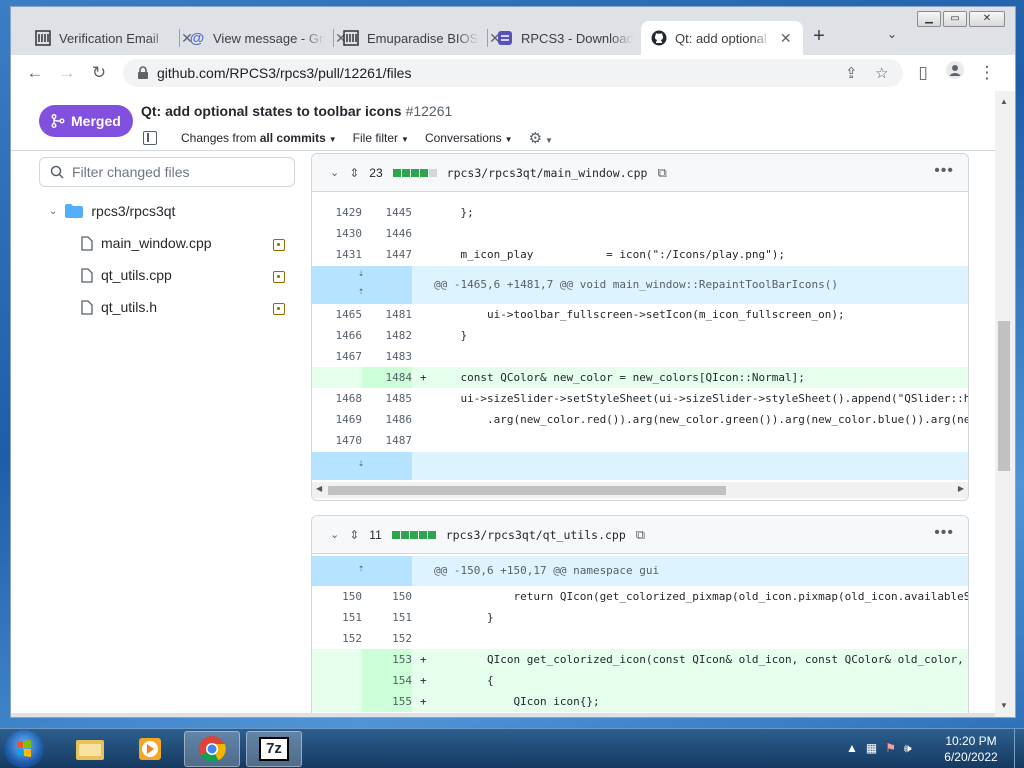 This screenshot has height=768, width=1024. What do you see at coordinates (143, 74) in the screenshot?
I see `lock-icon` at bounding box center [143, 74].